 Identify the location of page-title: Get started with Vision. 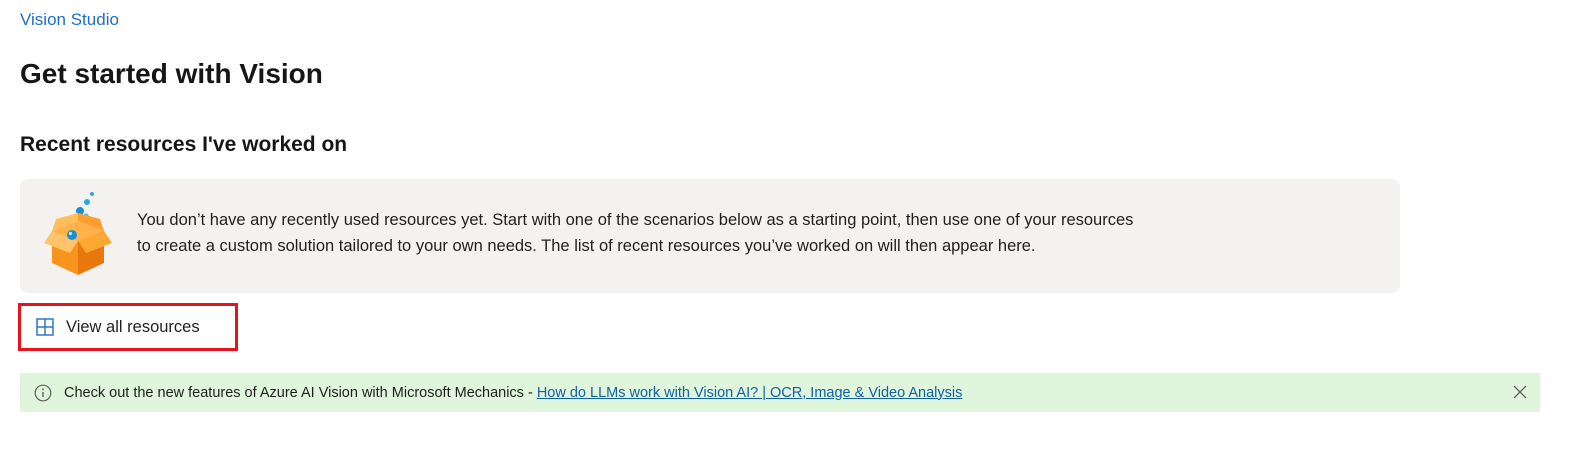
(171, 73).